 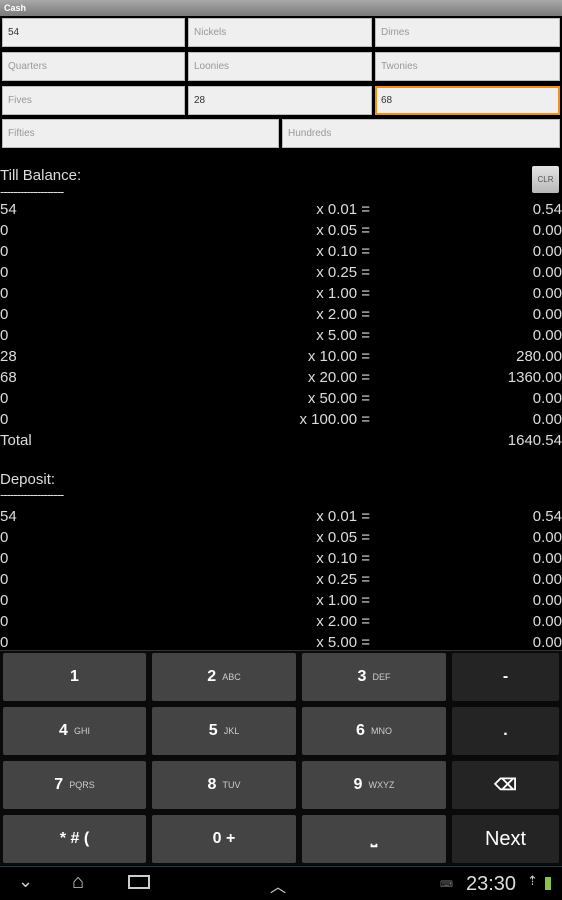 I want to click on key-3: 3 DEF, so click(x=374, y=677).